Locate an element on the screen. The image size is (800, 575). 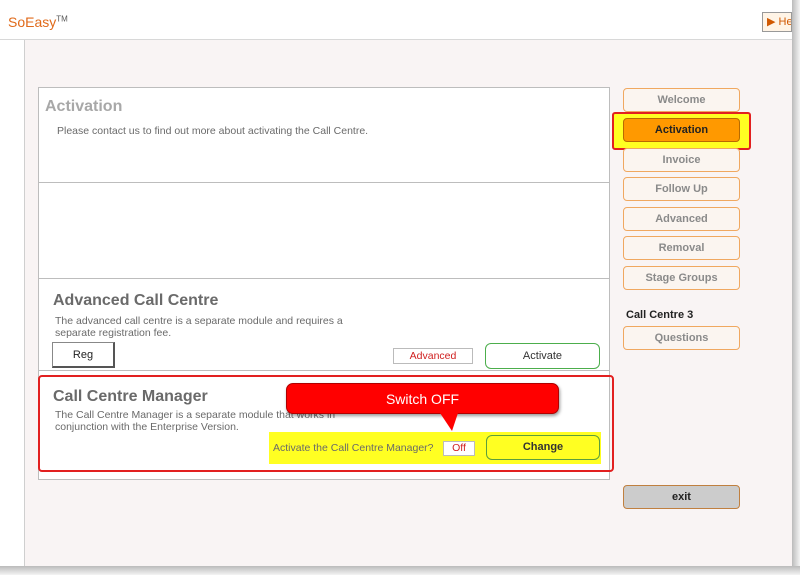
advanced-title: Advanced Call Centre is located at coordinates (136, 300).